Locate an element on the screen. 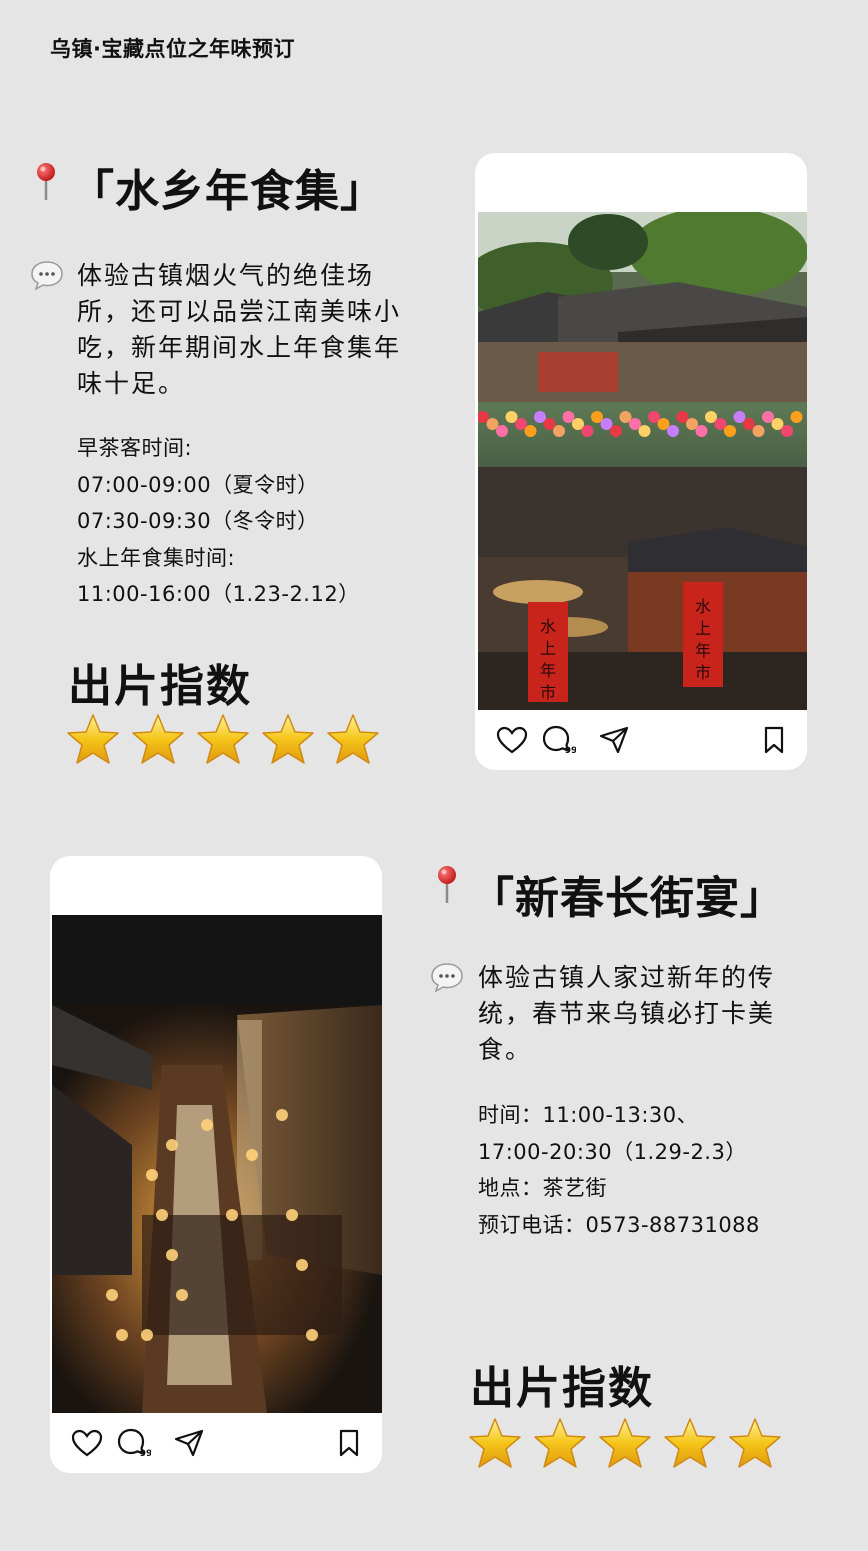 This screenshot has width=868, height=1551. spot1-photo: 水 上 年 市 水 上 年 市 is located at coordinates (642, 461).